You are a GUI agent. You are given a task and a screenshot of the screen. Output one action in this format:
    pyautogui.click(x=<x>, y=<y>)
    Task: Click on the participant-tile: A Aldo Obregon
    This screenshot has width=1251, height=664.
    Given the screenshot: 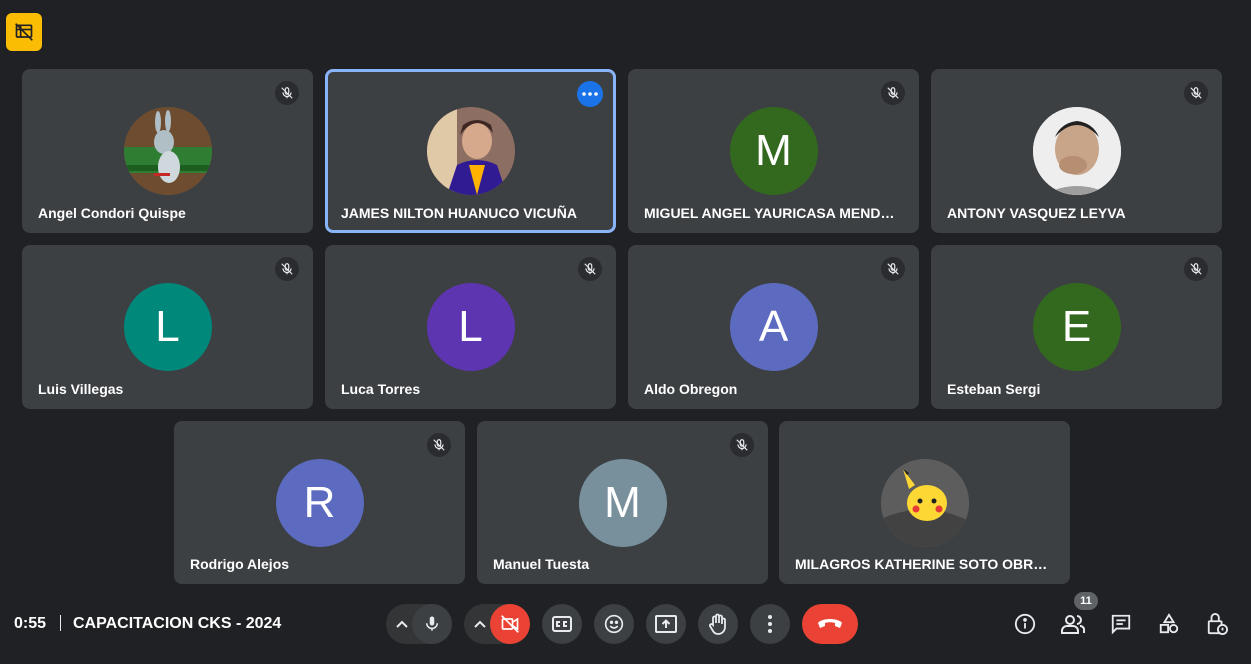 What is the action you would take?
    pyautogui.click(x=773, y=327)
    